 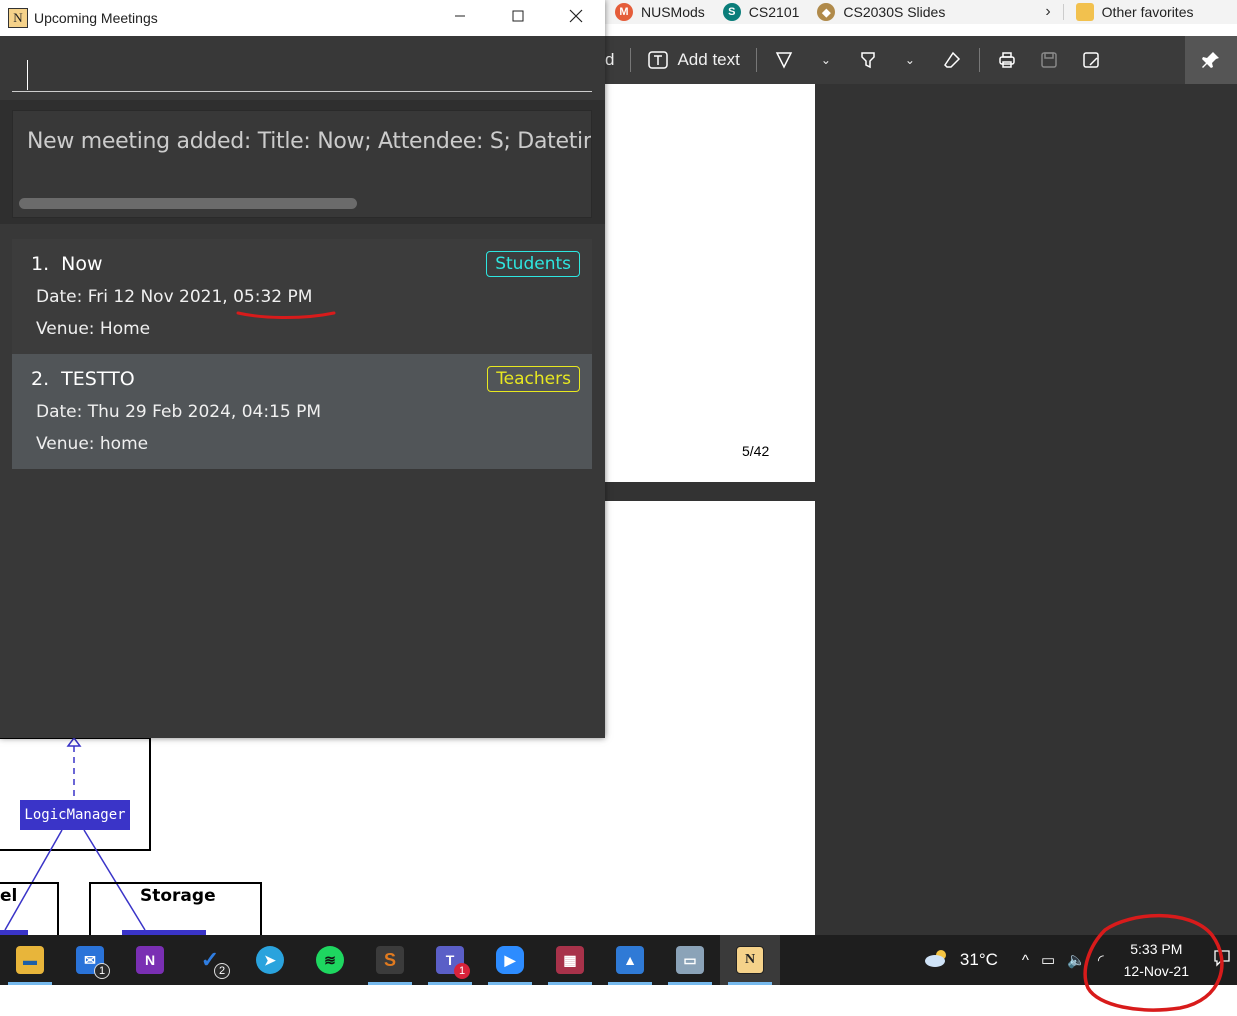 I want to click on photos-icon: ▲, so click(x=630, y=960).